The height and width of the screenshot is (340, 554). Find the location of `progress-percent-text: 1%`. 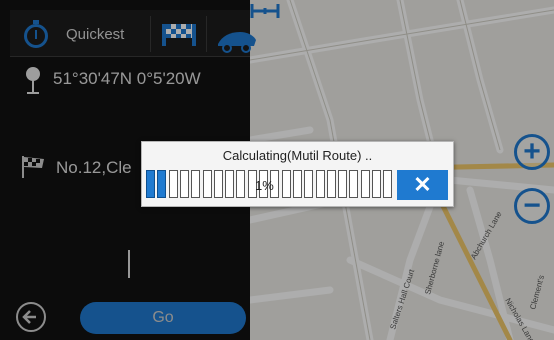

progress-percent-text: 1% is located at coordinates (264, 185).